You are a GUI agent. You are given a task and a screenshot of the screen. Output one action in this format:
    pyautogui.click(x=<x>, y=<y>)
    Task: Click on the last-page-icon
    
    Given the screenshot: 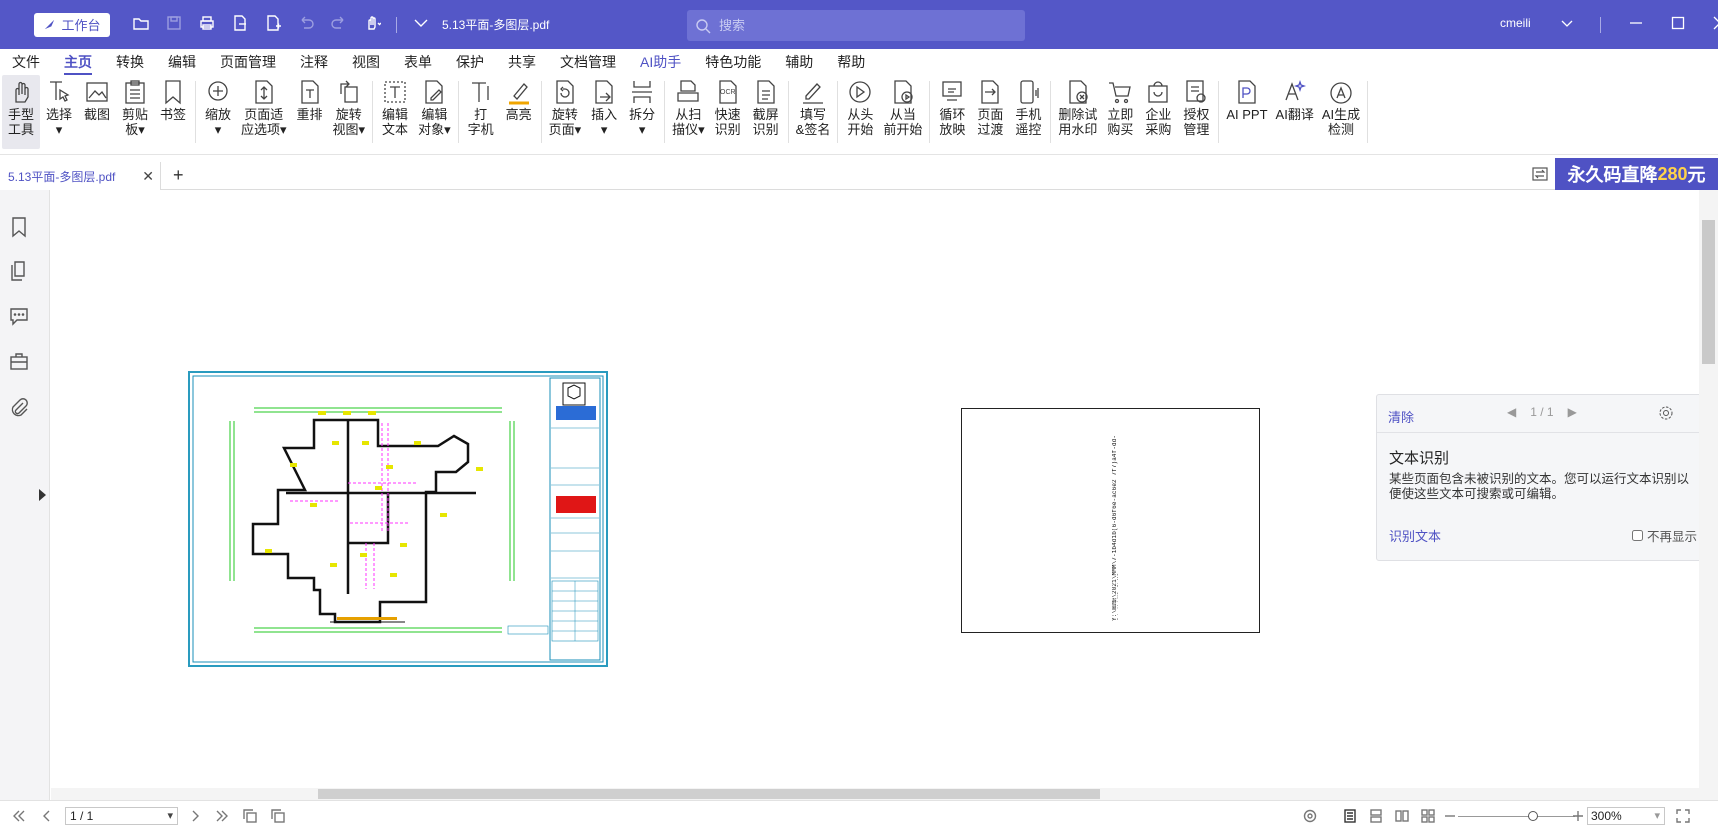 What is the action you would take?
    pyautogui.click(x=222, y=816)
    